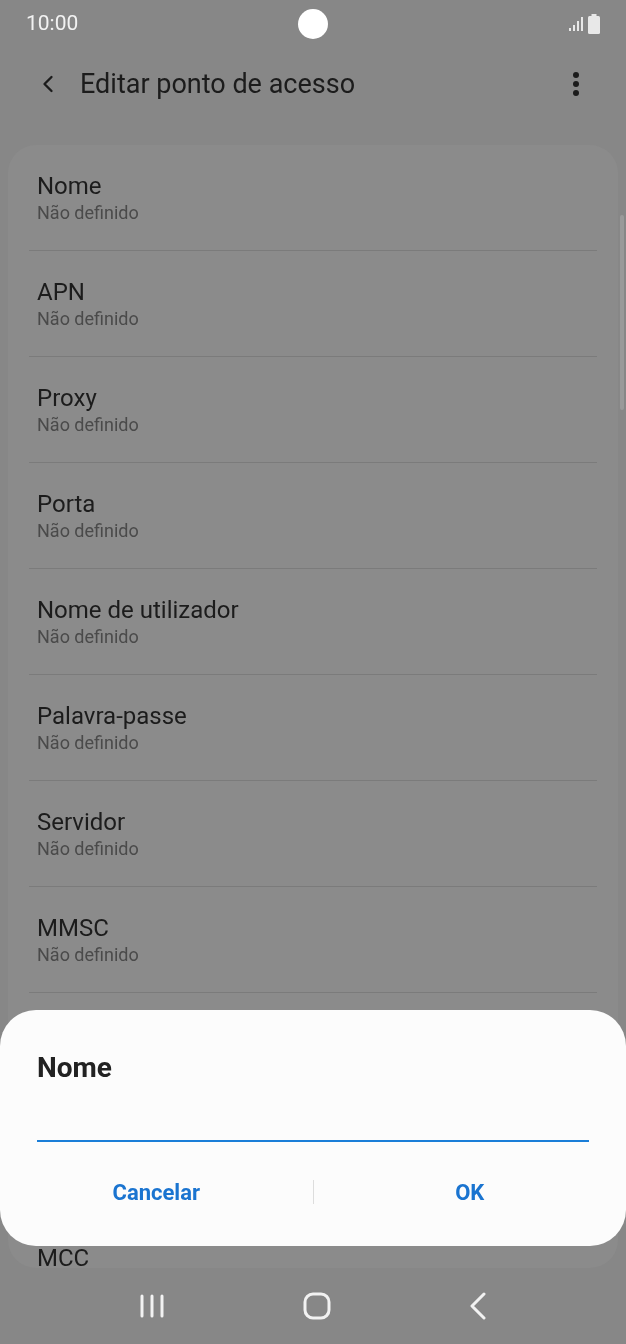 Image resolution: width=626 pixels, height=1344 pixels. What do you see at coordinates (82, 821) in the screenshot?
I see `setting-title: Servidor` at bounding box center [82, 821].